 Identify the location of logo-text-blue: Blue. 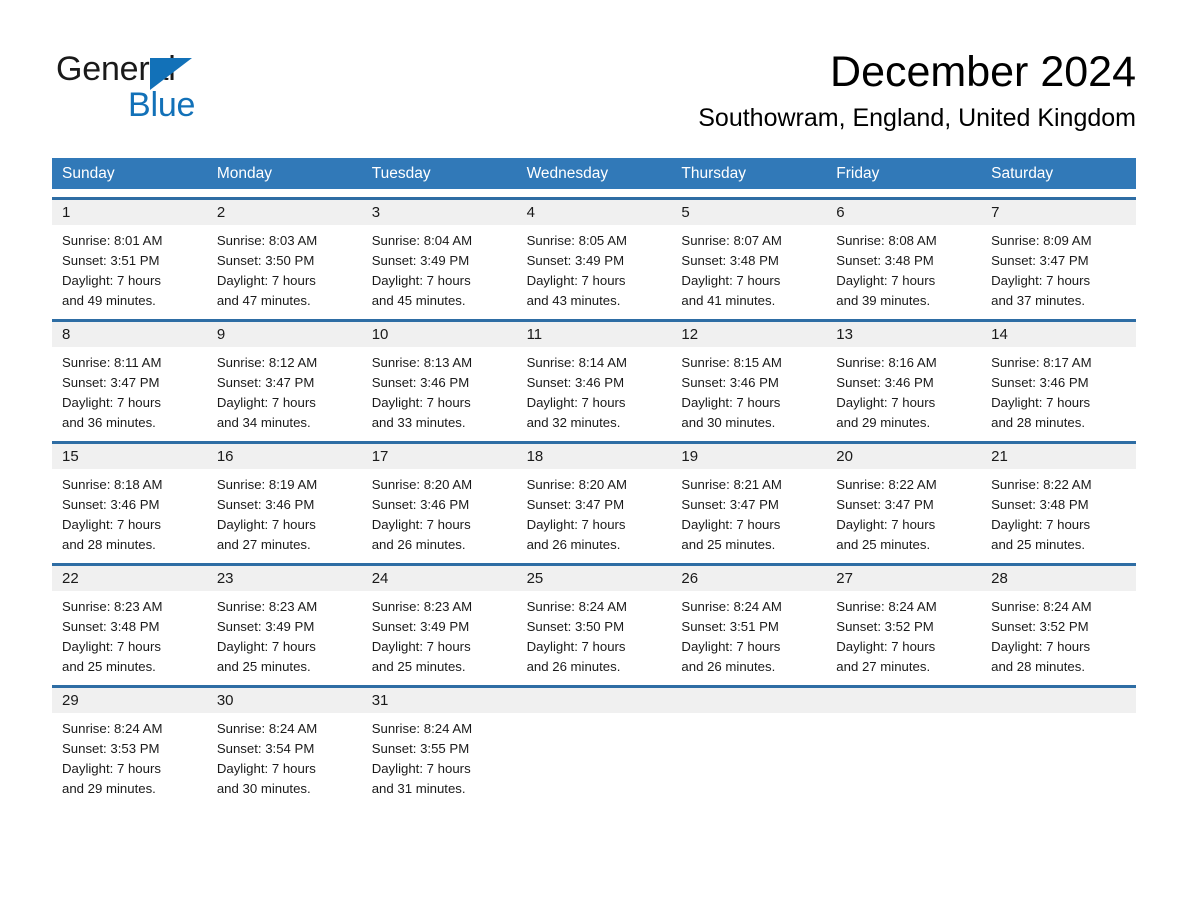
(162, 105).